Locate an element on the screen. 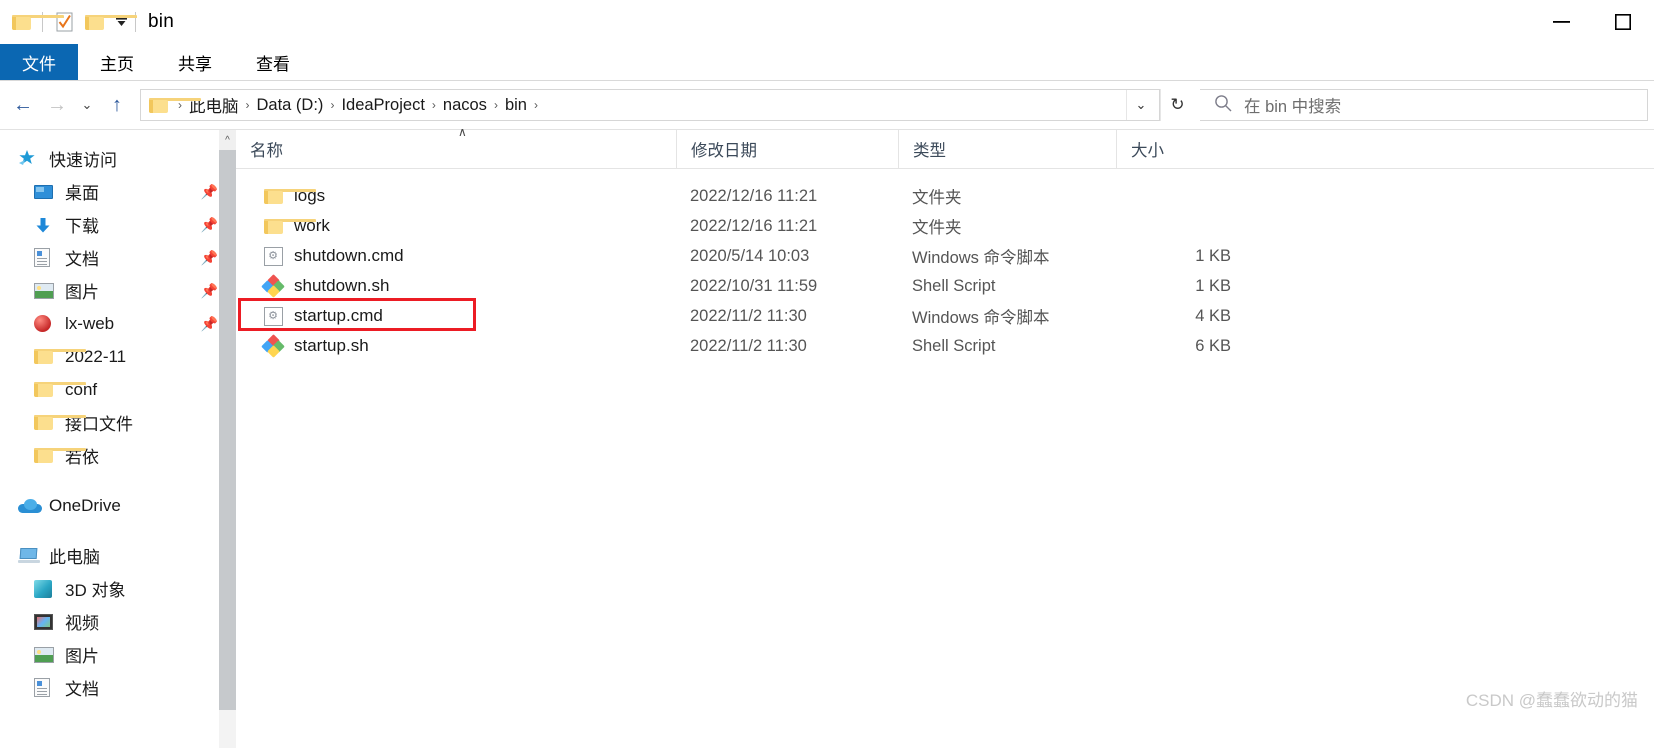 The width and height of the screenshot is (1654, 753). file-name-cell: work is located at coordinates (456, 226).